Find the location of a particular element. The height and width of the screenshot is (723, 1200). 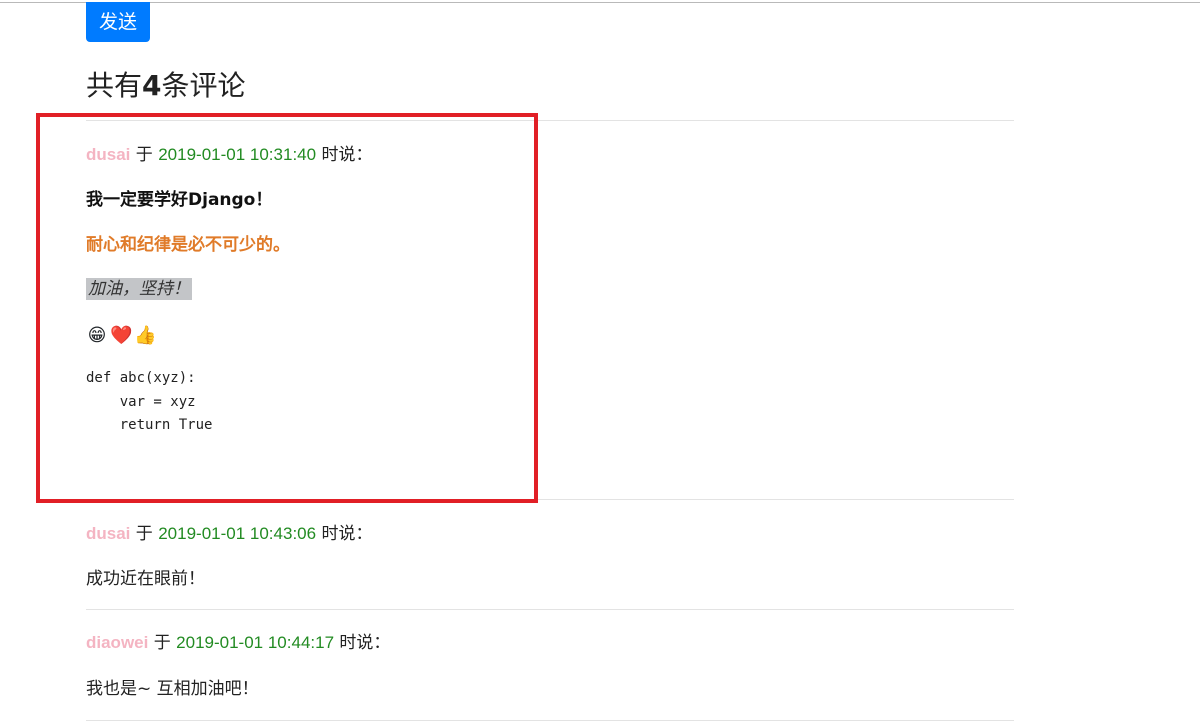

comment-item: dusai 于 2019-01-01 10:43:06 时说： 成功近在眼前！ is located at coordinates (550, 554).